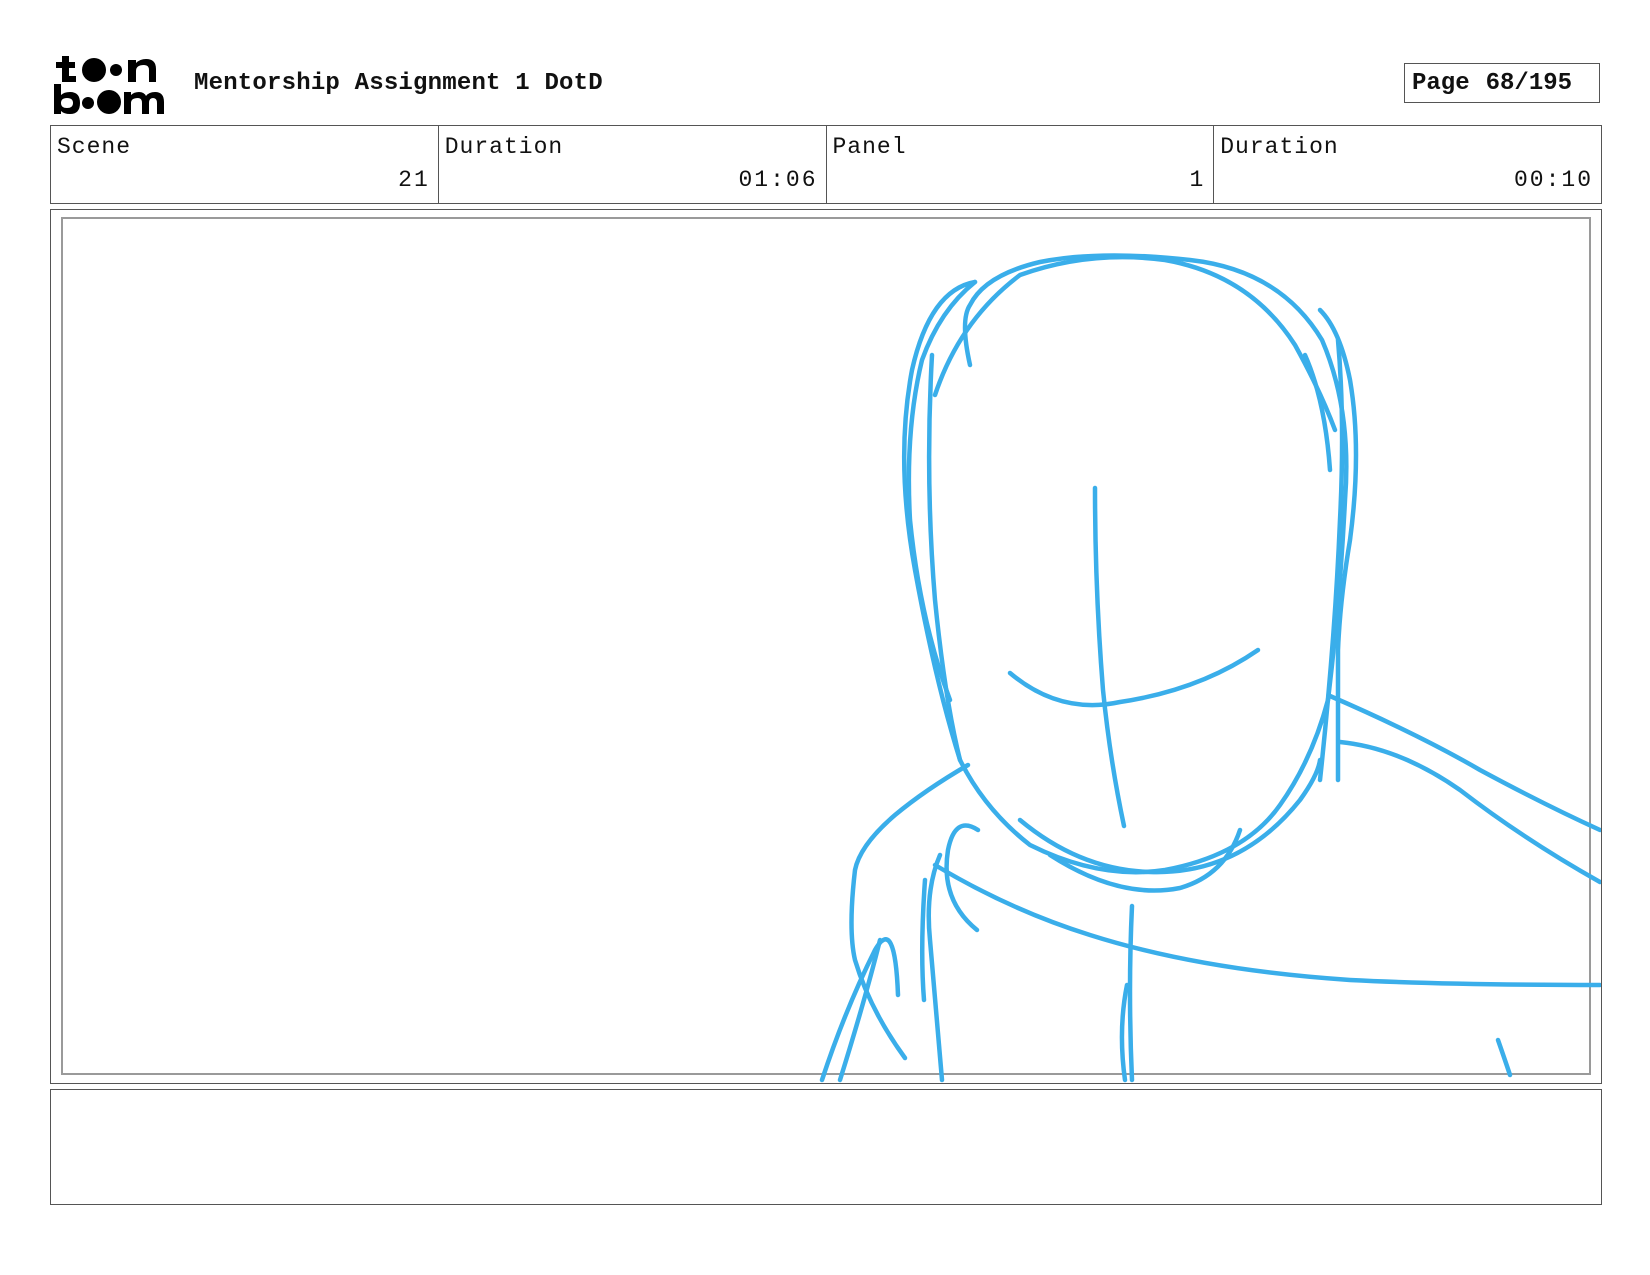  What do you see at coordinates (1170, 816) in the screenshot?
I see `sketch-jaw` at bounding box center [1170, 816].